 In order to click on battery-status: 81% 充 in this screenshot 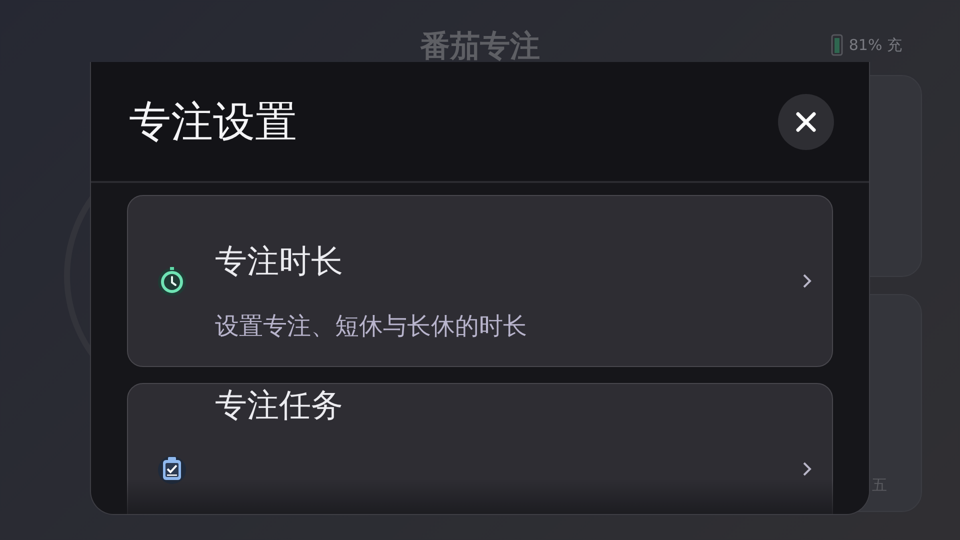, I will do `click(875, 45)`.